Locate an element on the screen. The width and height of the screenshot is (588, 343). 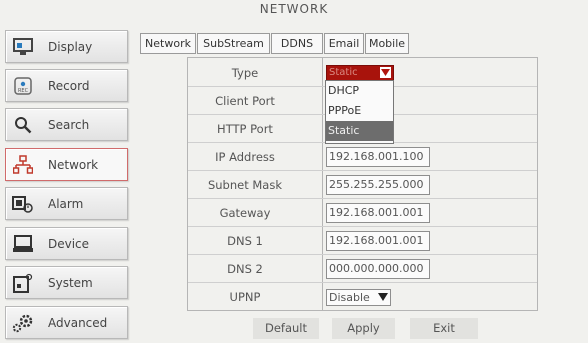
sidebar-item-search: Search is located at coordinates (66, 124).